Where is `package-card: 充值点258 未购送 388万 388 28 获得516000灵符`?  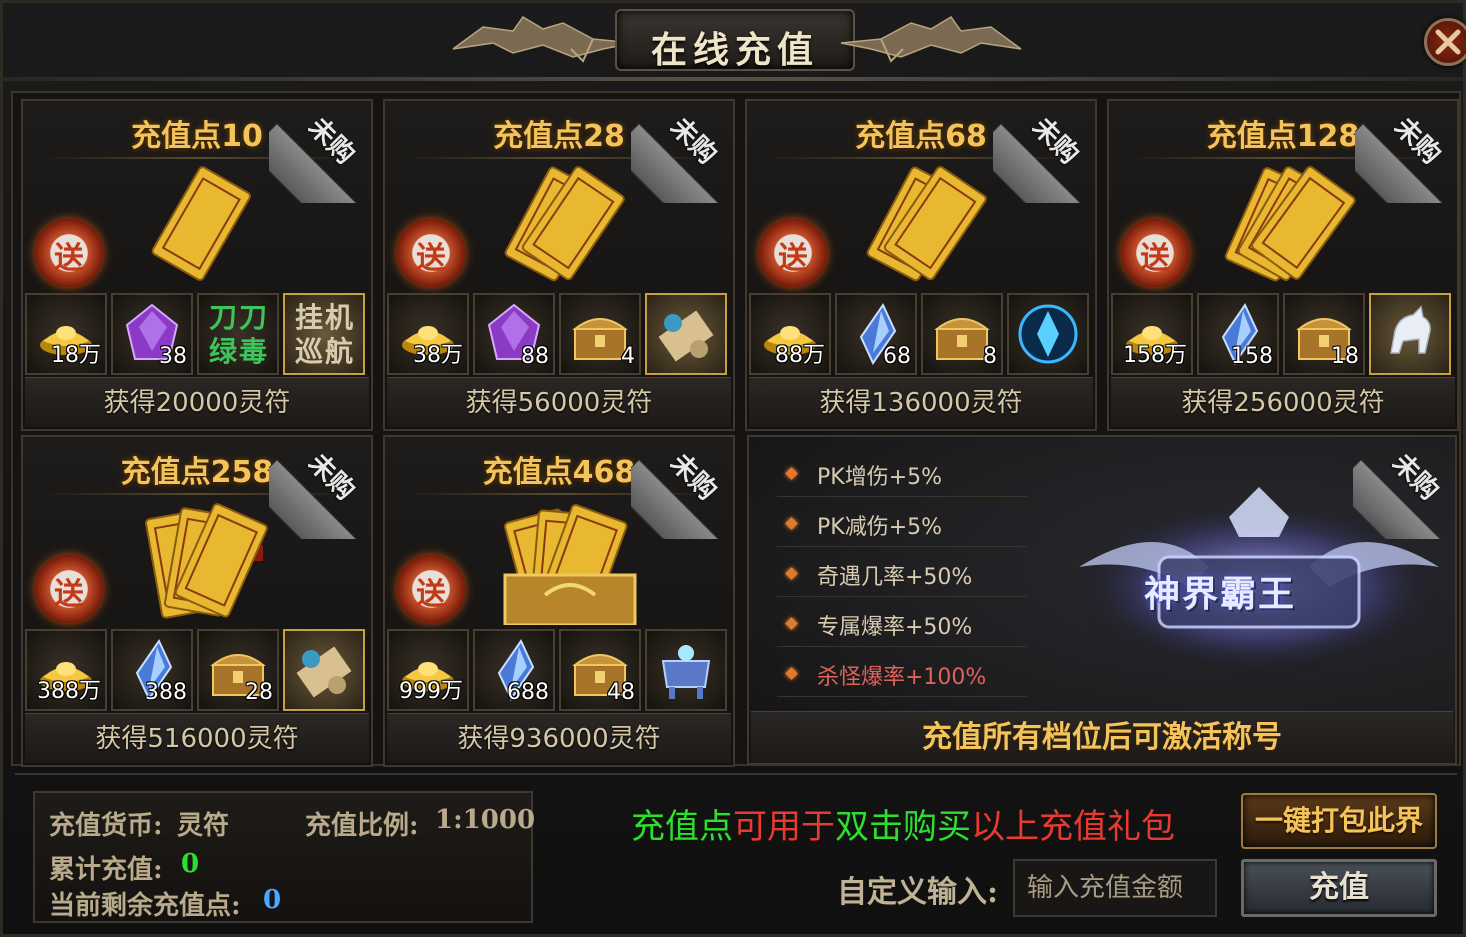
package-card: 充值点258 未购送 388万 388 28 获得516000灵符 is located at coordinates (197, 601).